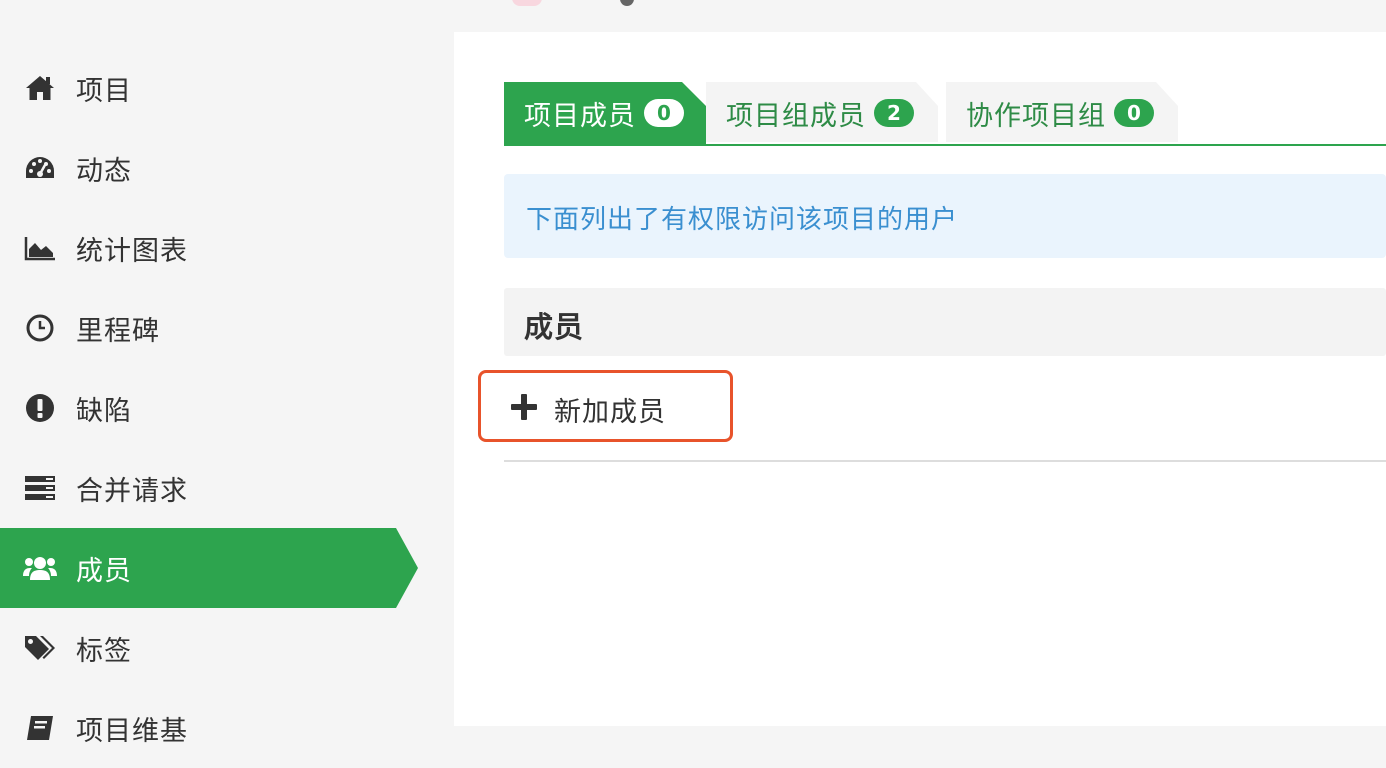  I want to click on plus-icon, so click(524, 407).